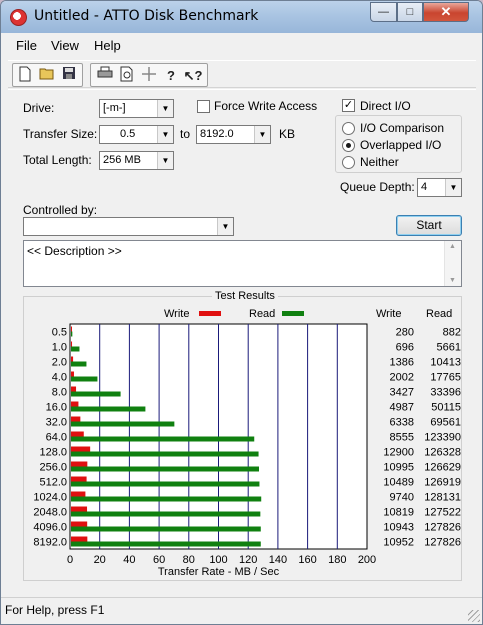 This screenshot has width=483, height=625. I want to click on y-tick-label: 2.0, so click(59, 363).